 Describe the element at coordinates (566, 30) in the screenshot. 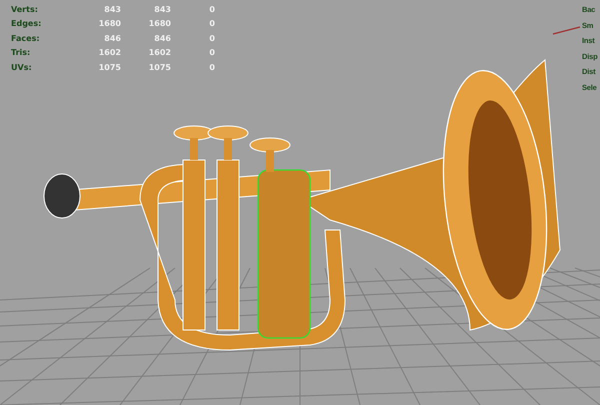

I see `manipulator-line` at that location.